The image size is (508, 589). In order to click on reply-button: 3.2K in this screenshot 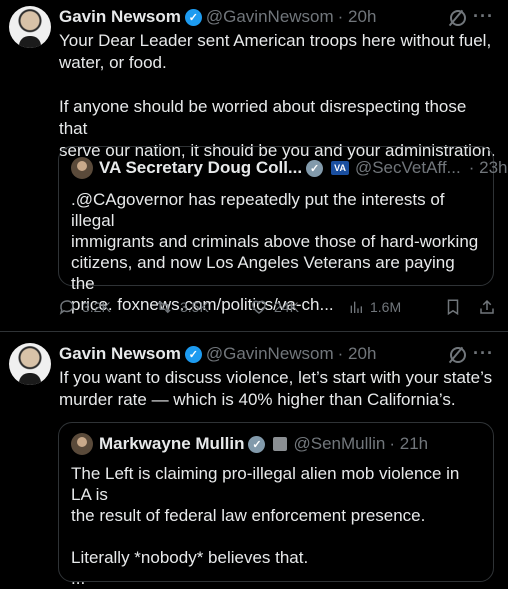, I will do `click(84, 307)`.